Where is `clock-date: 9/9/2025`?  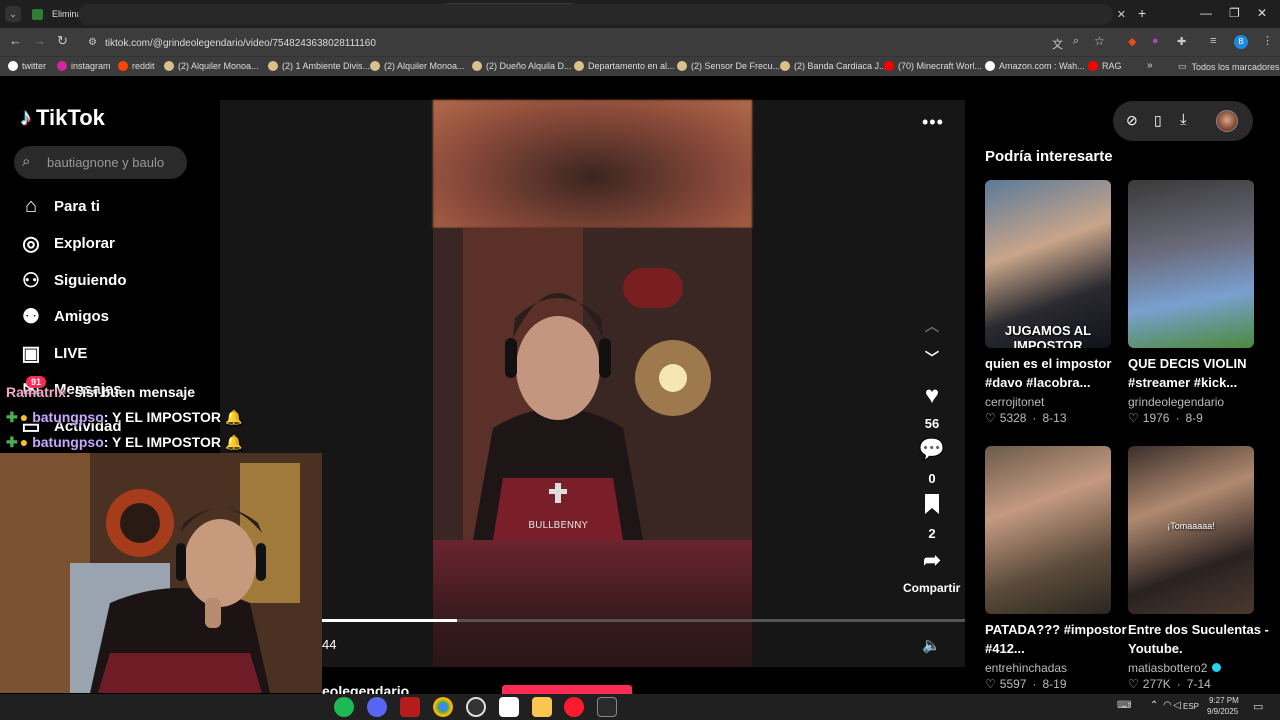 clock-date: 9/9/2025 is located at coordinates (1222, 711).